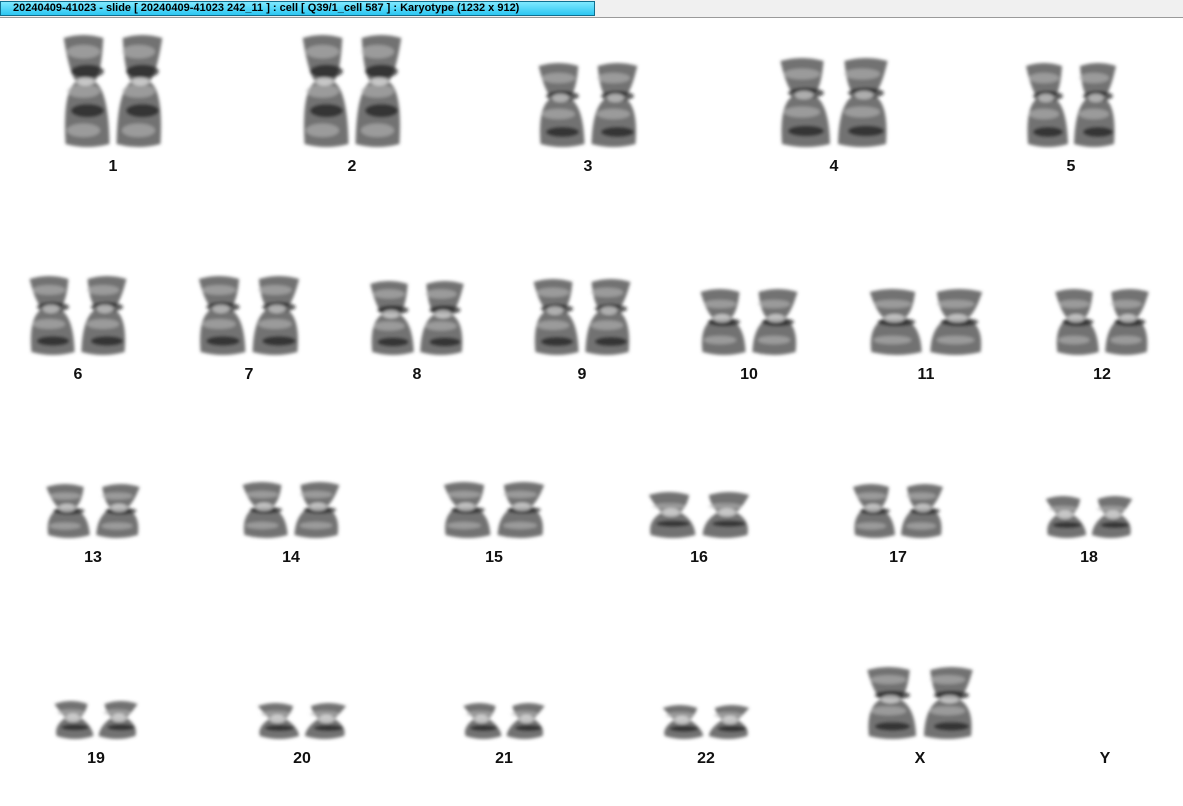 Image resolution: width=1183 pixels, height=806 pixels. Describe the element at coordinates (494, 557) in the screenshot. I see `chromosome-label-15: 15` at that location.